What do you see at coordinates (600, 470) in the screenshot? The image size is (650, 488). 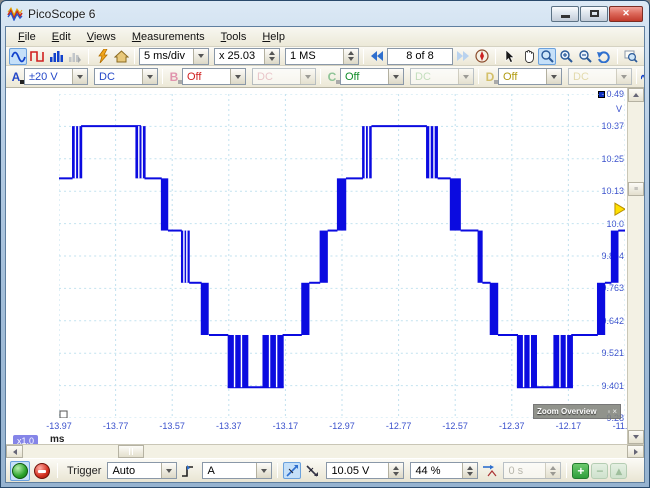 I see `remove-measurement-button: −` at bounding box center [600, 470].